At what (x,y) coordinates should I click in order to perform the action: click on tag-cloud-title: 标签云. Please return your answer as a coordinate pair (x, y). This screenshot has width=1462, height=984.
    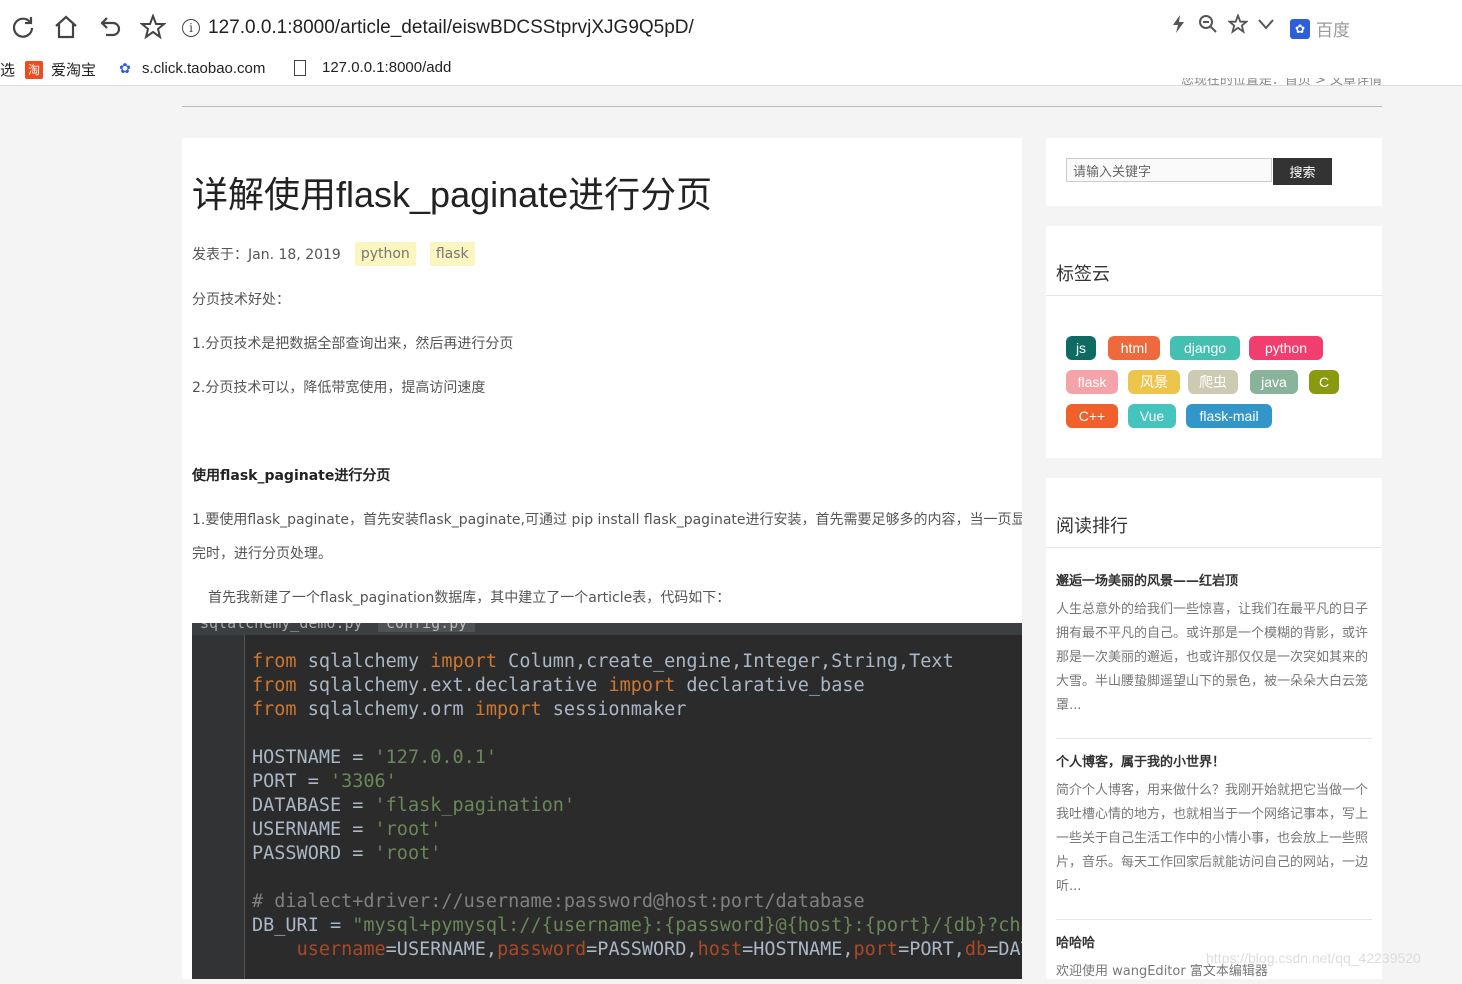
    Looking at the image, I should click on (1083, 274).